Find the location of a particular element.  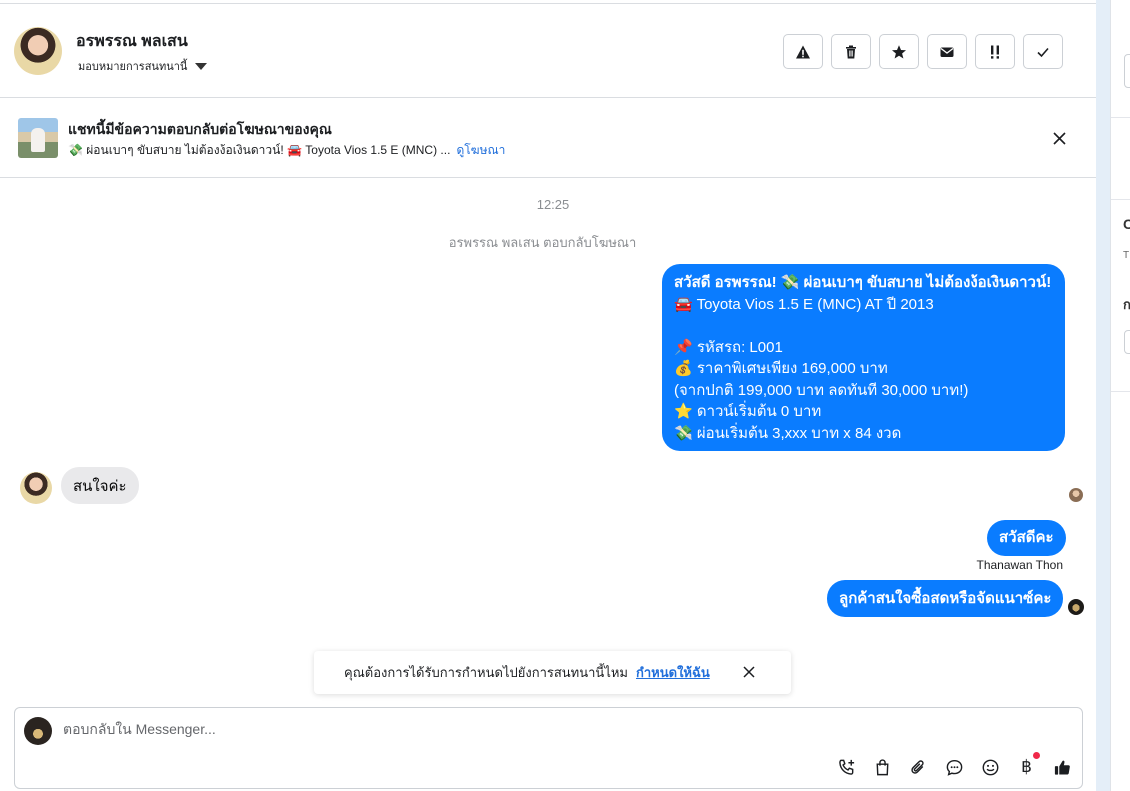

message-composer: ฿ is located at coordinates (548, 748).